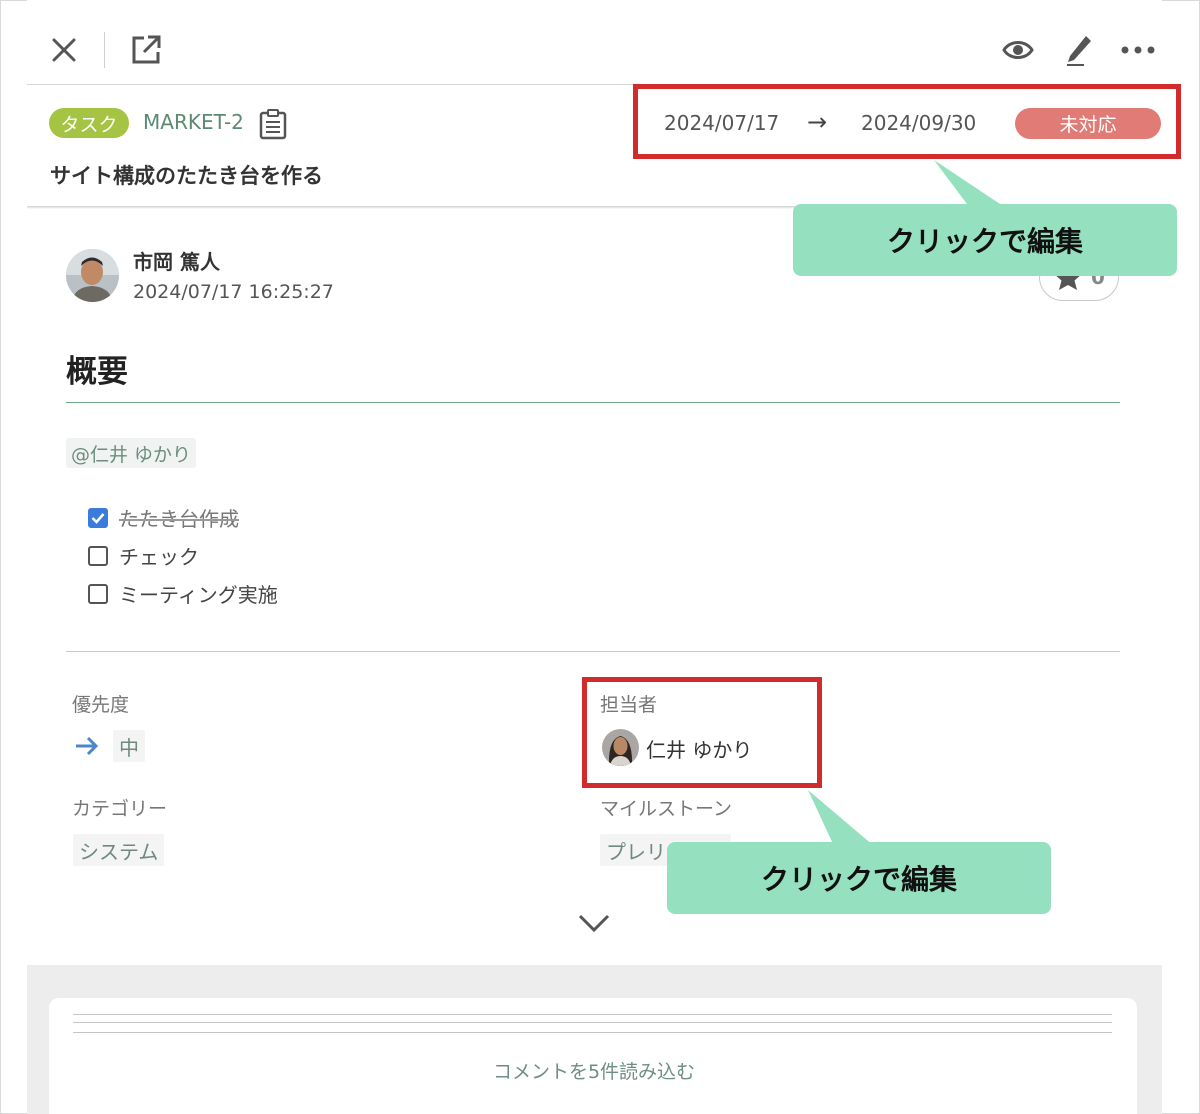 The width and height of the screenshot is (1200, 1114). Describe the element at coordinates (89, 123) in the screenshot. I see `issue-type-badge: タスク` at that location.